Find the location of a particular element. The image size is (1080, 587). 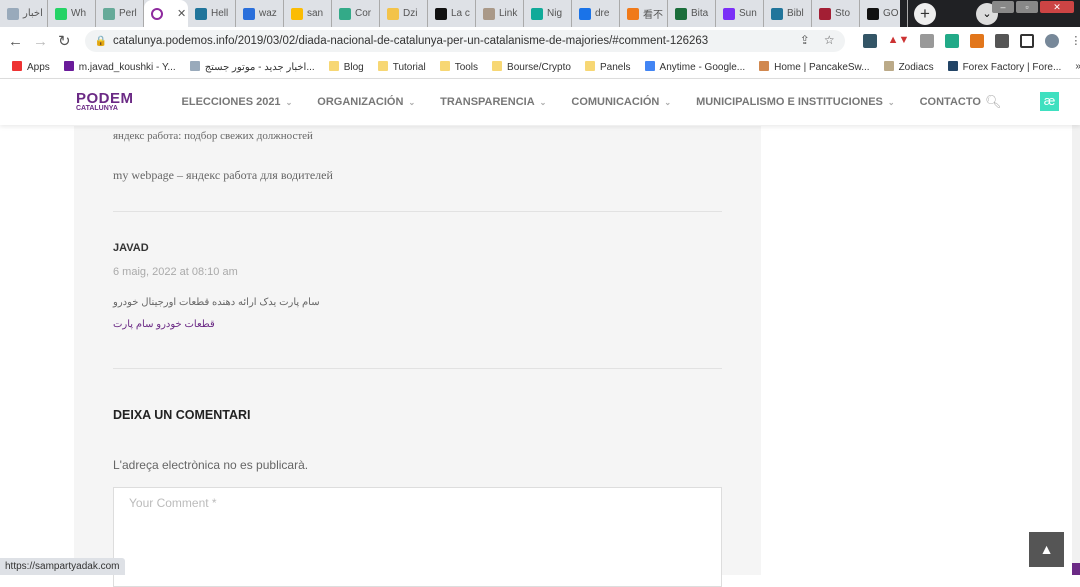

bookmark-item: Blog is located at coordinates (346, 66).